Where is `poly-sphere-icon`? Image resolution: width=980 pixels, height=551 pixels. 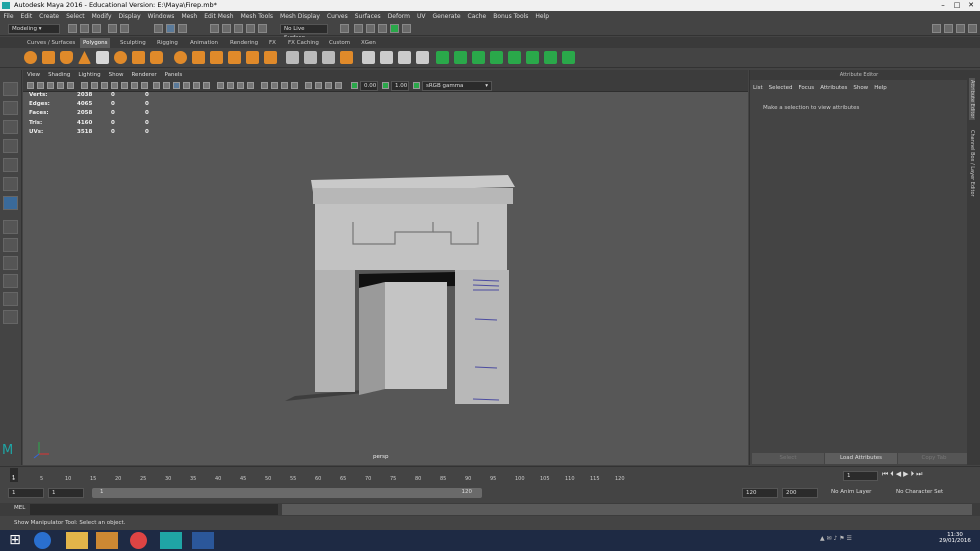
poly-sphere-icon is located at coordinates (30, 57).